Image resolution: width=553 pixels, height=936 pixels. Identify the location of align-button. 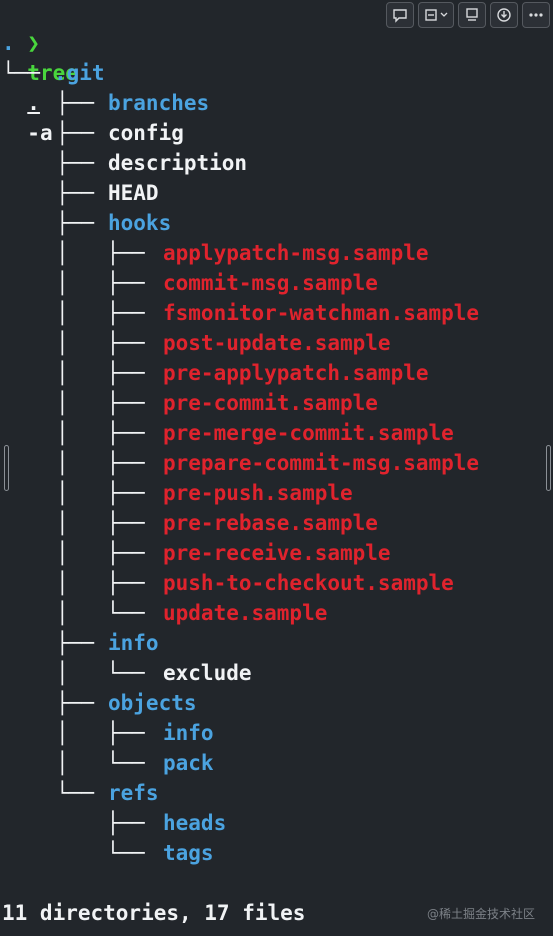
(436, 15).